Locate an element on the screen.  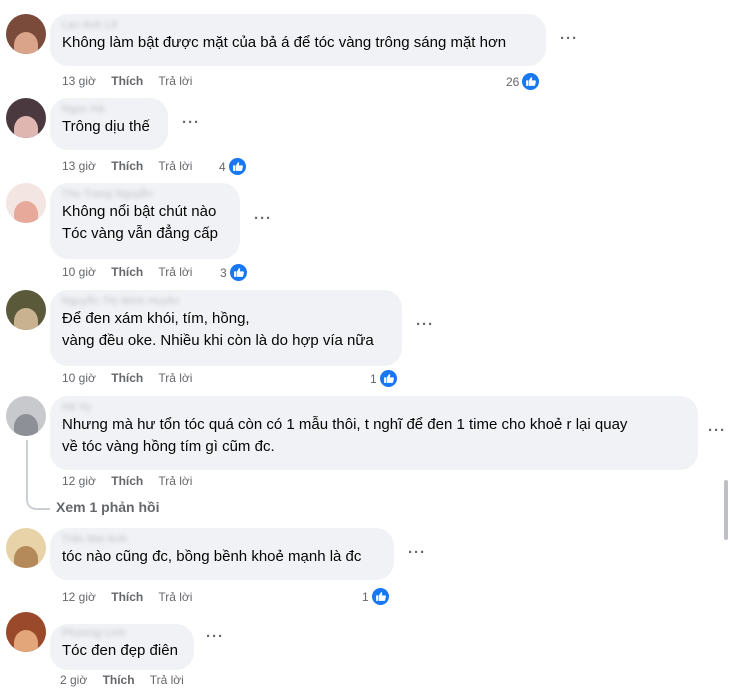
comment-meta: 2 giờ Thích Trả lời is located at coordinates (128, 680).